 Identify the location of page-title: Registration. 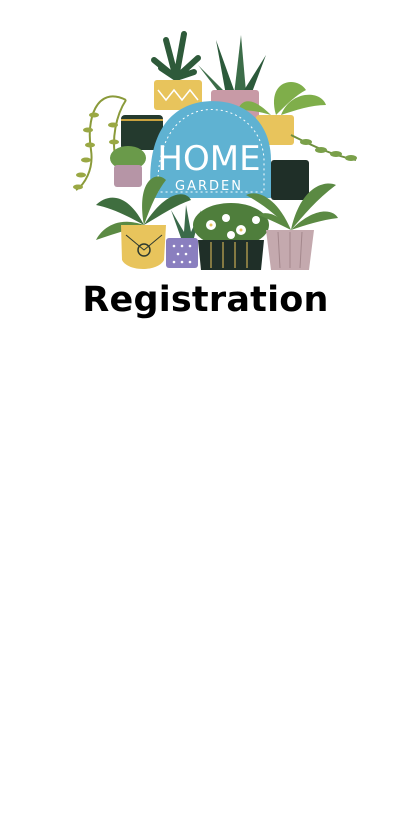
(205, 300).